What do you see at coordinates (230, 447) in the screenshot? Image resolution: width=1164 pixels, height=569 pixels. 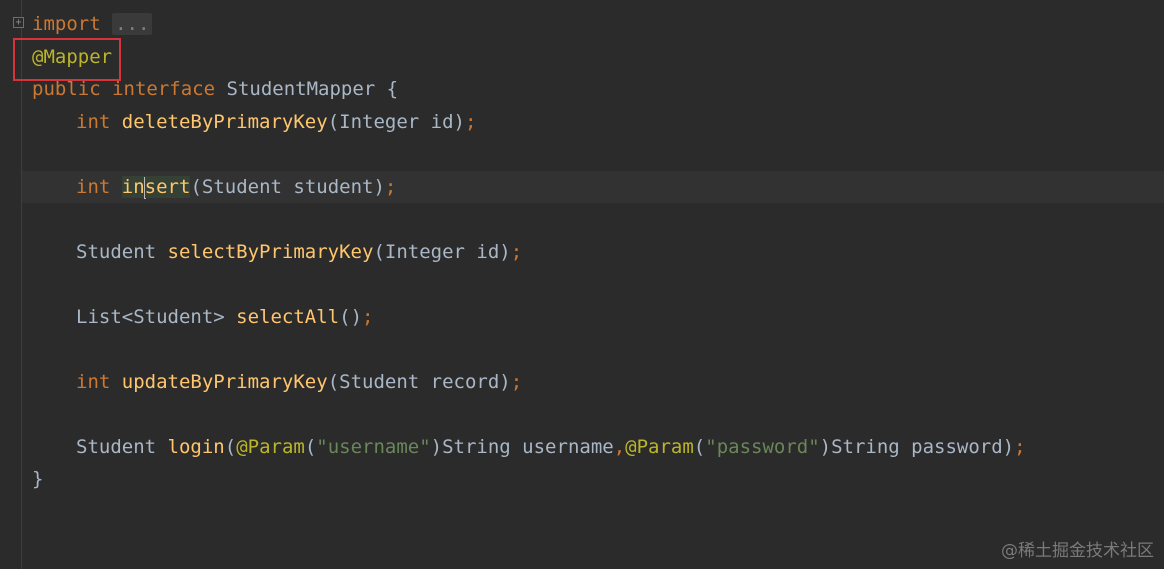 I see `open-paren: (` at bounding box center [230, 447].